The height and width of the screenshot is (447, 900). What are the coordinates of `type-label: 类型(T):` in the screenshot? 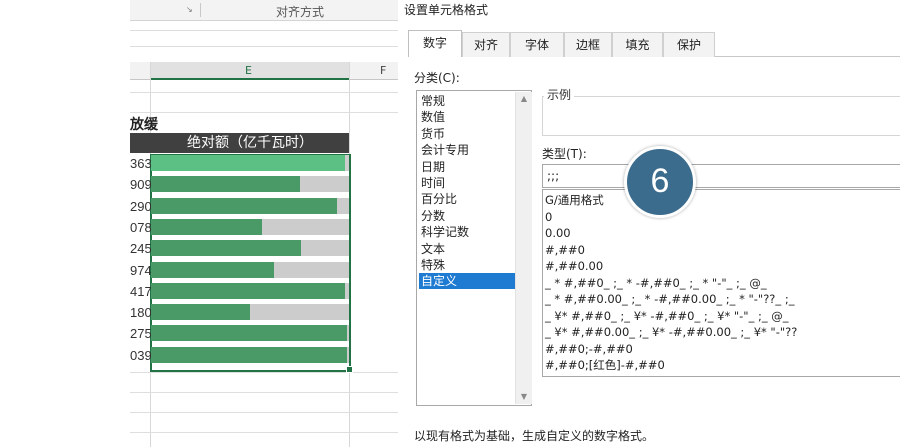 It's located at (564, 154).